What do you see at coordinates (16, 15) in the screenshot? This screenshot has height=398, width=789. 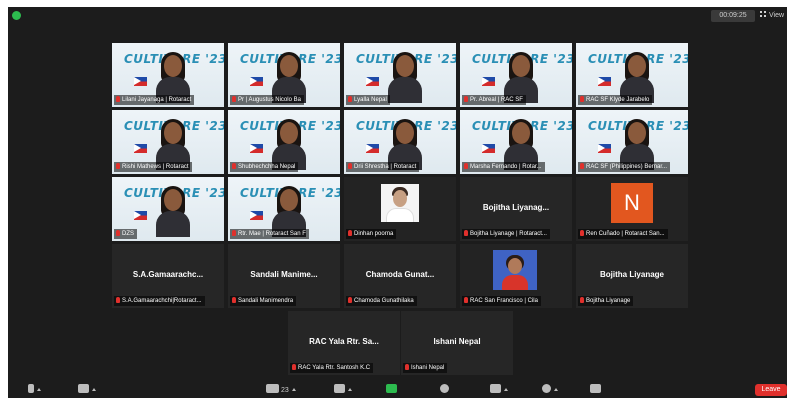 I see `shield-icon` at bounding box center [16, 15].